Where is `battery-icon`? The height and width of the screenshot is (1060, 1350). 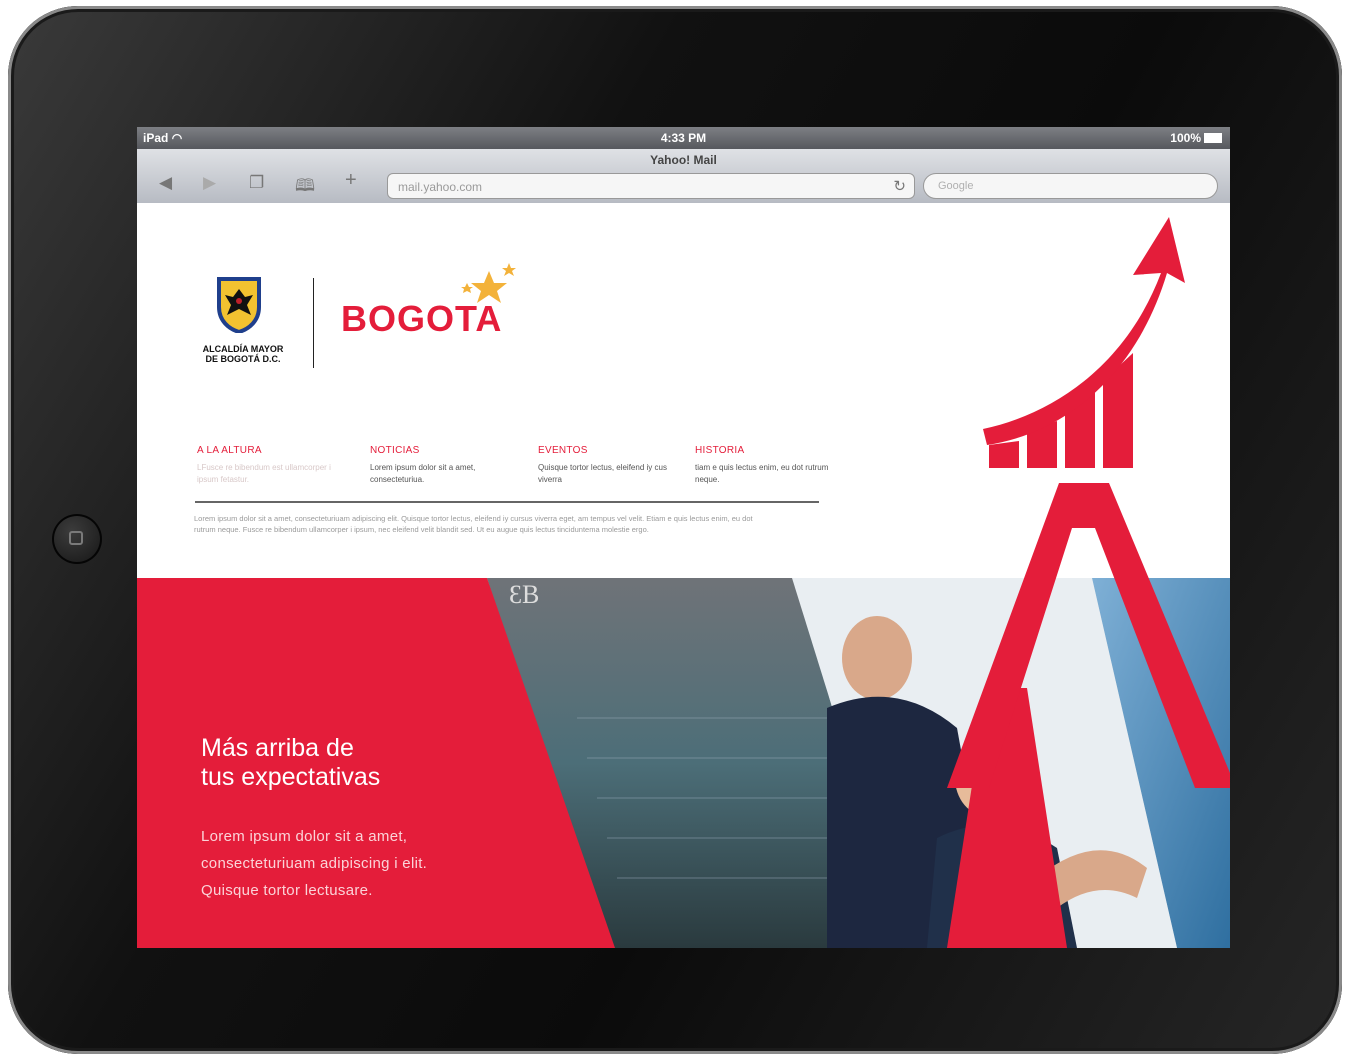 battery-icon is located at coordinates (1213, 138).